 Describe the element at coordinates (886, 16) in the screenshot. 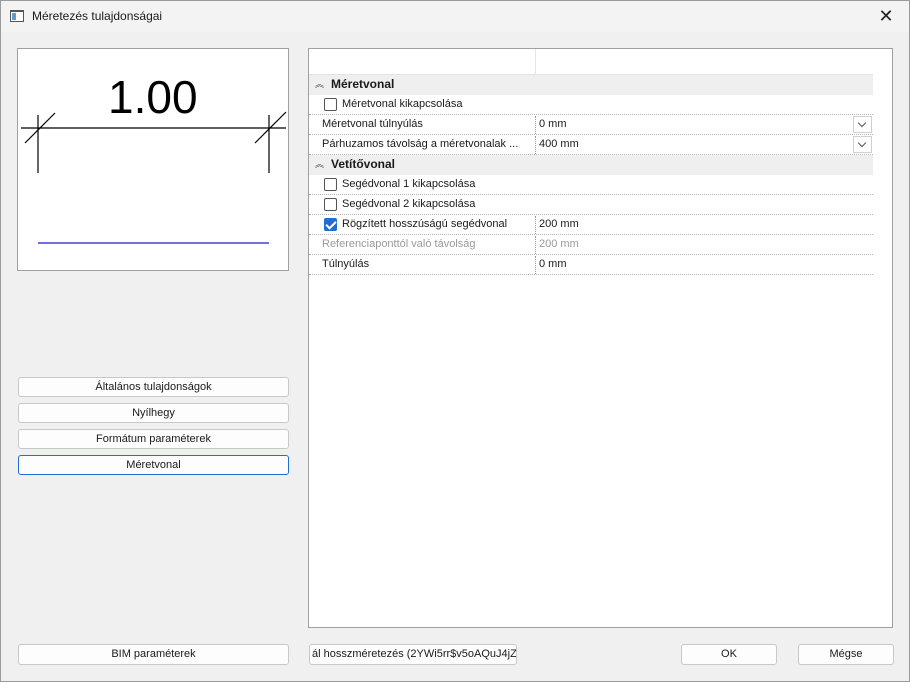

I see `close-button: ✕` at that location.